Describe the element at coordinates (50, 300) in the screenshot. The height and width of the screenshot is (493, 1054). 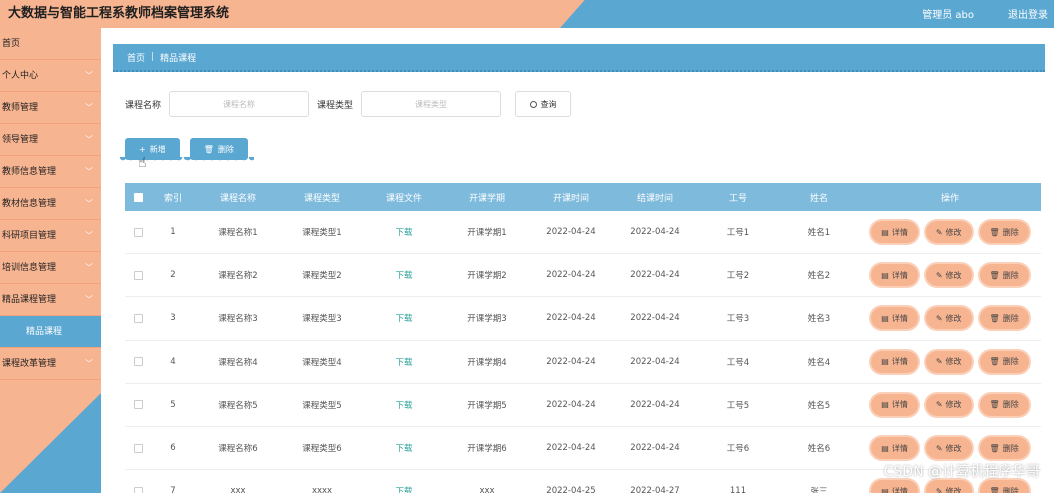
I see `sidebar-item: 精品课程管理 ﹀` at that location.